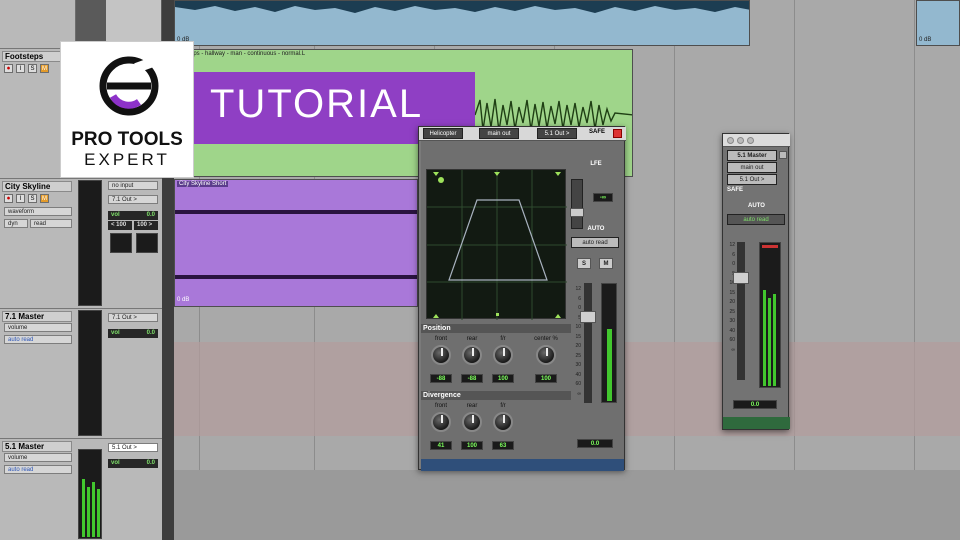 This screenshot has width=960, height=540. Describe the element at coordinates (296, 243) in the screenshot. I see `audio-clip-city-skyline: City Skyline Short 0 dB` at that location.